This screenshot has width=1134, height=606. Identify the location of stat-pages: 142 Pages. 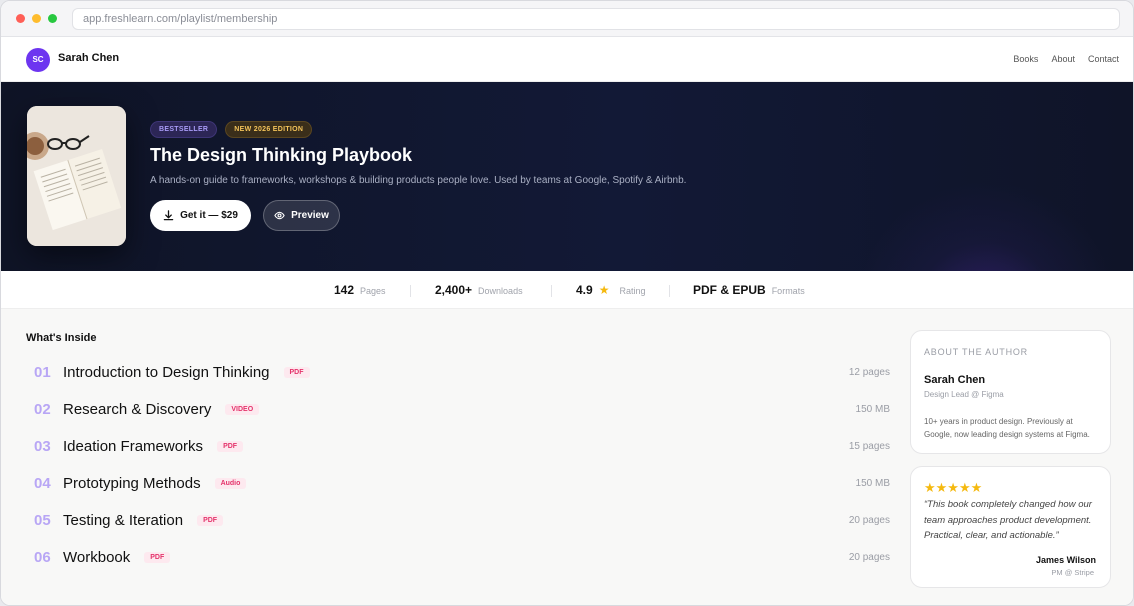
(360, 290).